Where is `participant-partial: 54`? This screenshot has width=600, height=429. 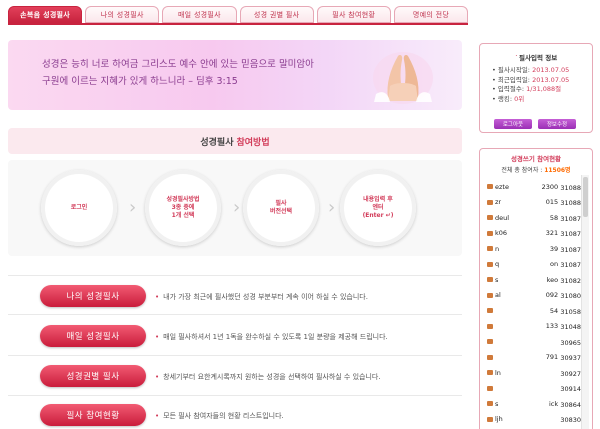
participant-partial: 54 is located at coordinates (554, 310).